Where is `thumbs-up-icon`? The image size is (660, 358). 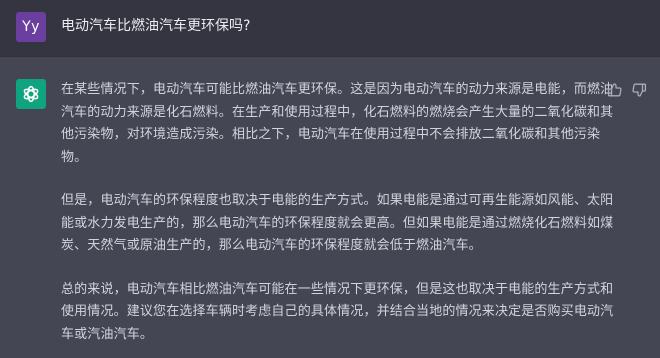
thumbs-up-icon is located at coordinates (614, 90).